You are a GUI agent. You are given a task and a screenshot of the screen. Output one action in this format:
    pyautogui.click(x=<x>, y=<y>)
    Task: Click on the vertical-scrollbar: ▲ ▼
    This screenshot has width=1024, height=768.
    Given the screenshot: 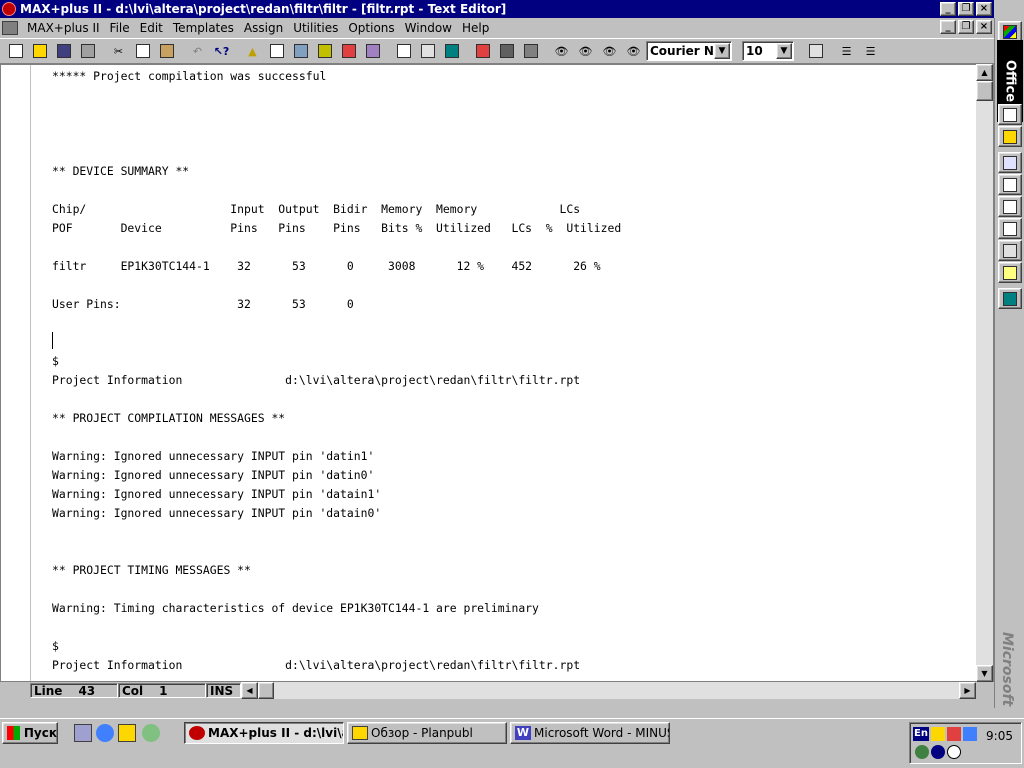 What is the action you would take?
    pyautogui.click(x=984, y=373)
    